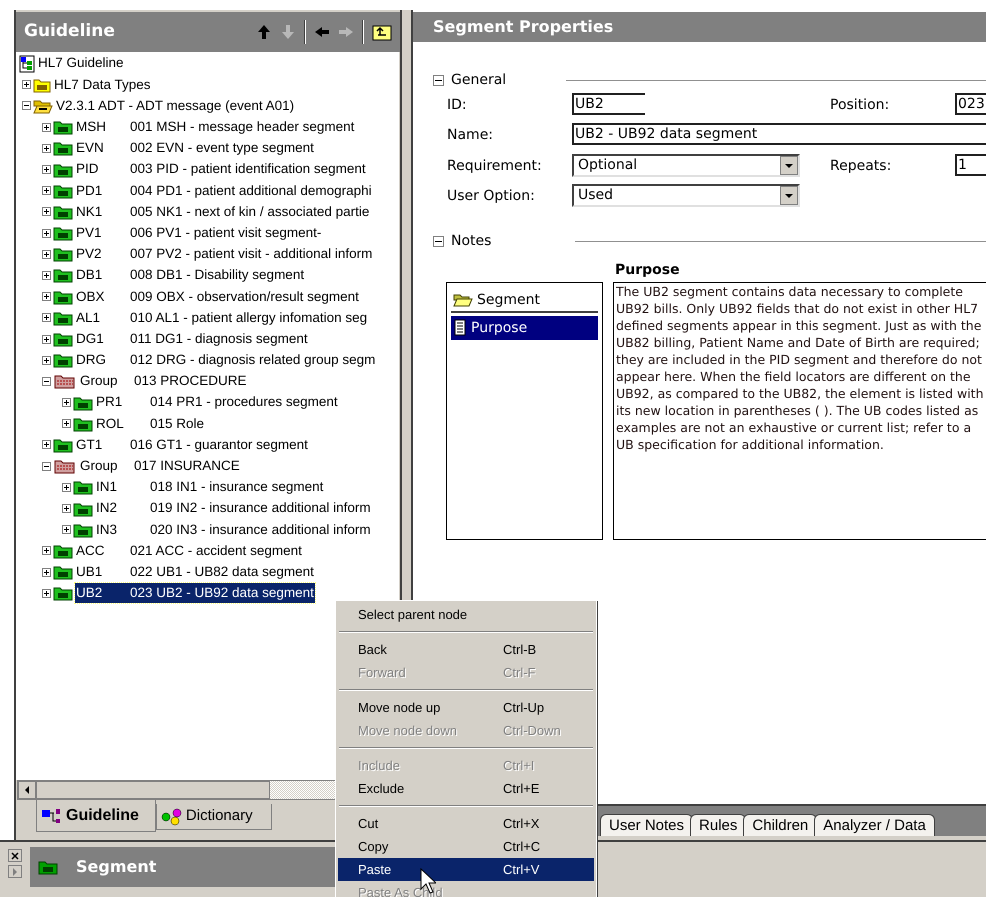 This screenshot has width=986, height=897. I want to click on tree-node: DRG 012 DRG - diagnosis related group segm, so click(225, 360).